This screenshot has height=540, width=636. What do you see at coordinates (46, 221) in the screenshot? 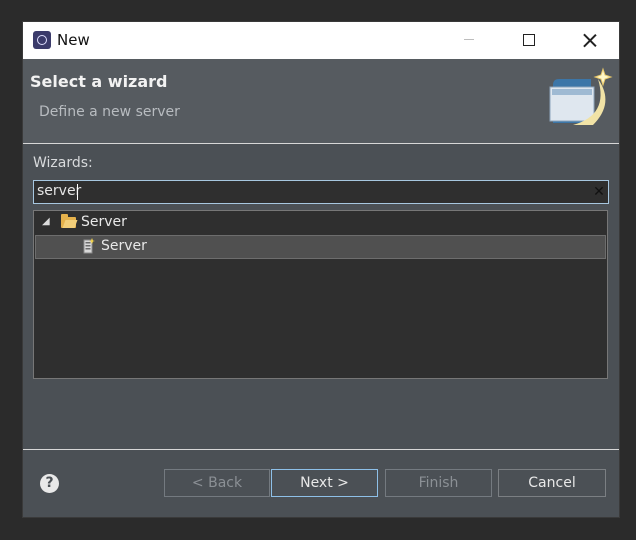
I see `collapse-triangle-icon: ◢` at bounding box center [46, 221].